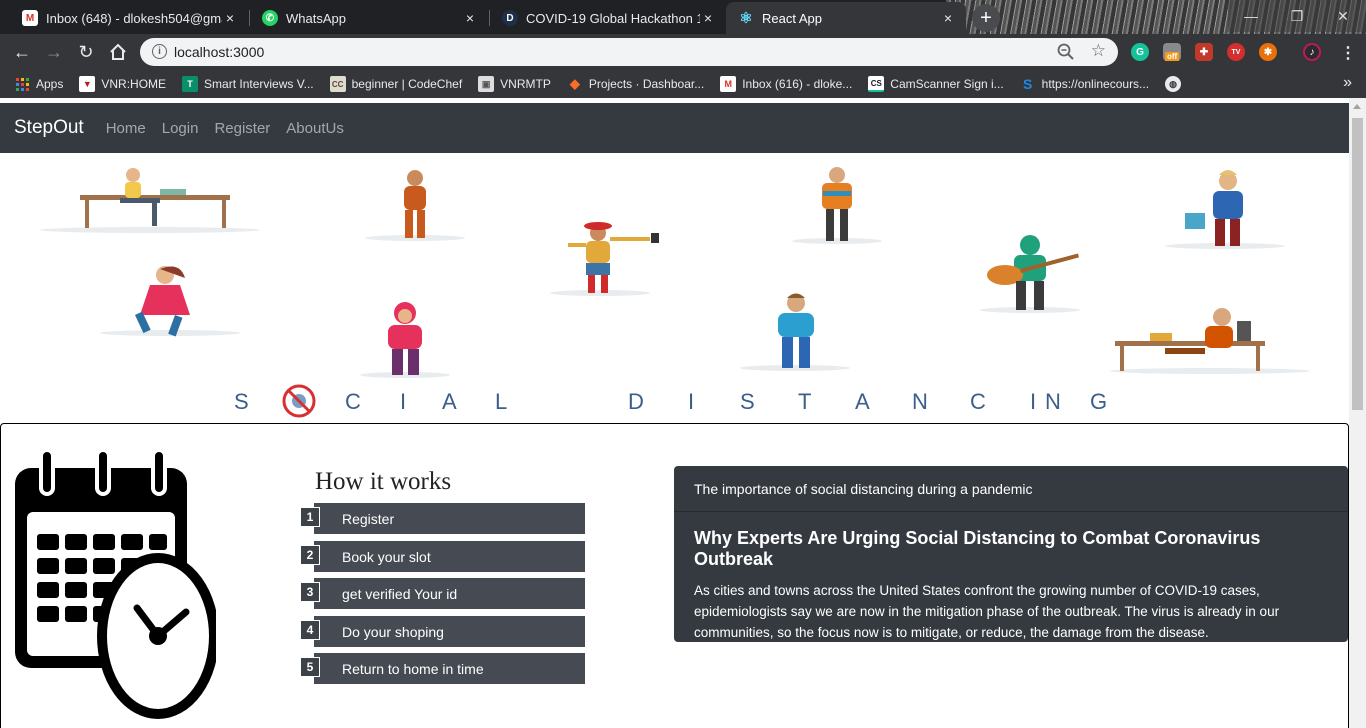 The height and width of the screenshot is (728, 1366). What do you see at coordinates (1099, 401) in the screenshot?
I see `banner-letter: G` at bounding box center [1099, 401].